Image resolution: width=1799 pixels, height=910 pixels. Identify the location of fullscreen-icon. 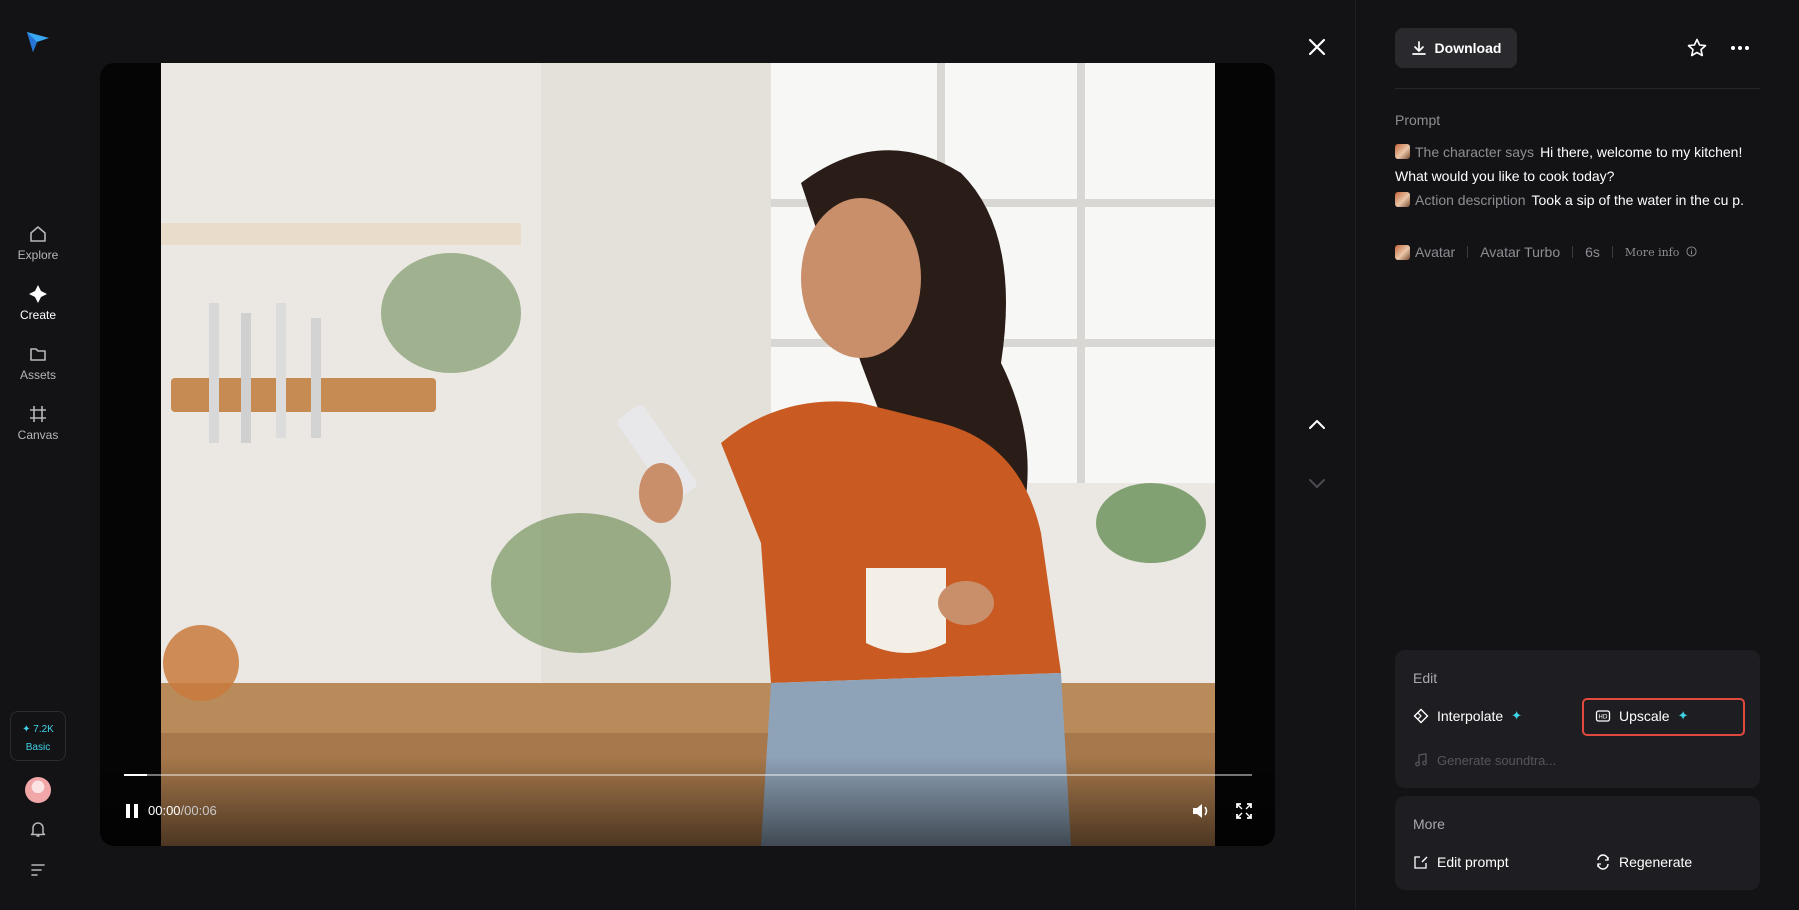
(1244, 811).